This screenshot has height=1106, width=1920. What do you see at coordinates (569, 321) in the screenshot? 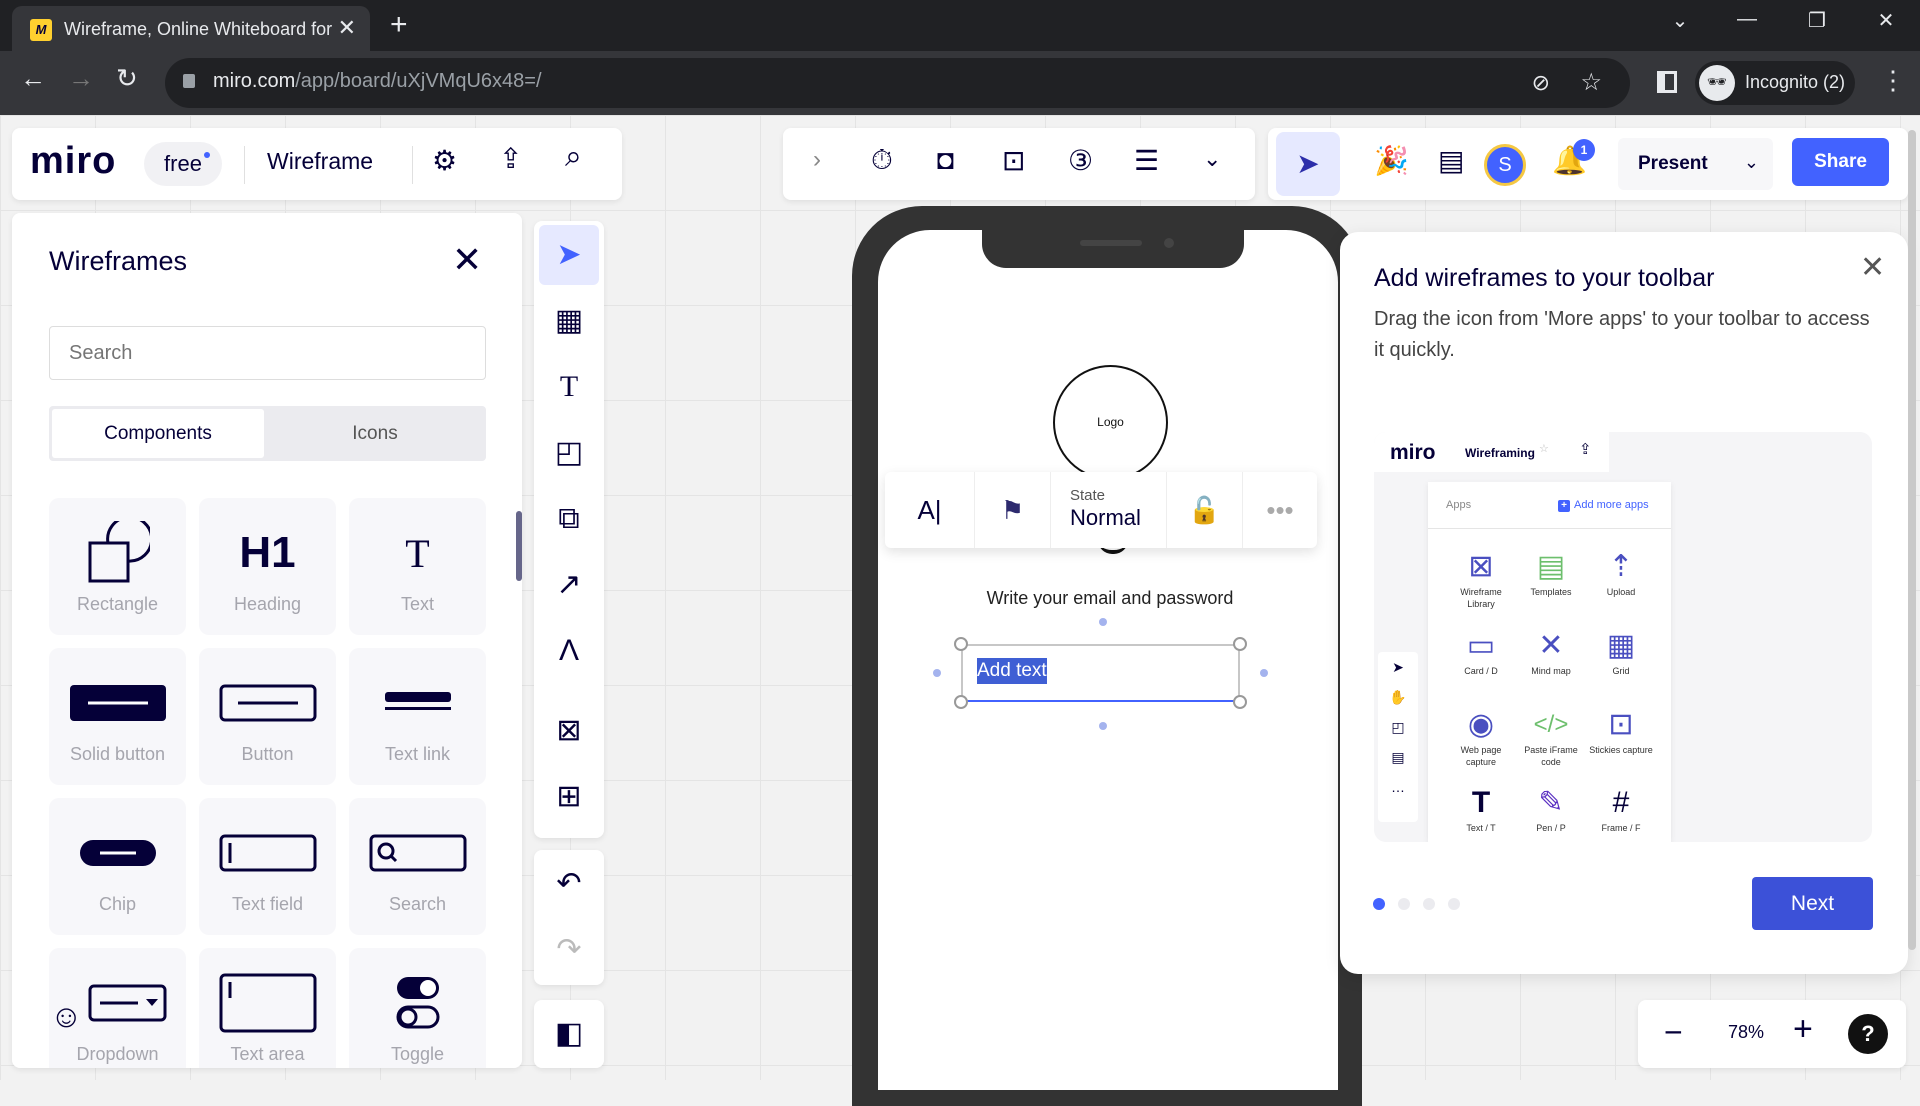
I see `templates-icon: ▦` at bounding box center [569, 321].